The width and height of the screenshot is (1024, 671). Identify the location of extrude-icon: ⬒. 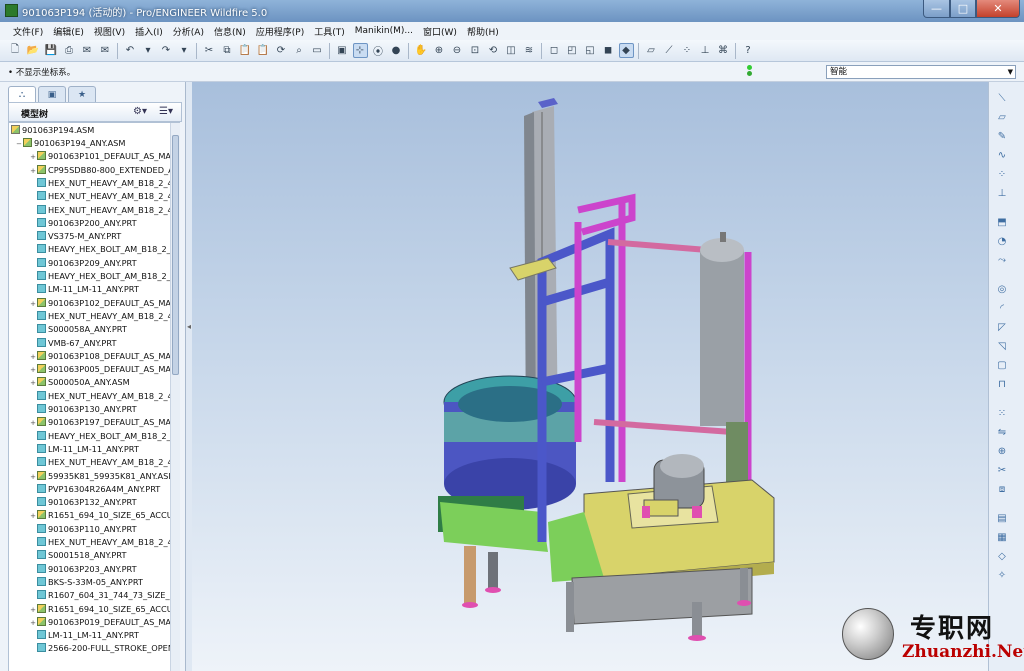
(1002, 223).